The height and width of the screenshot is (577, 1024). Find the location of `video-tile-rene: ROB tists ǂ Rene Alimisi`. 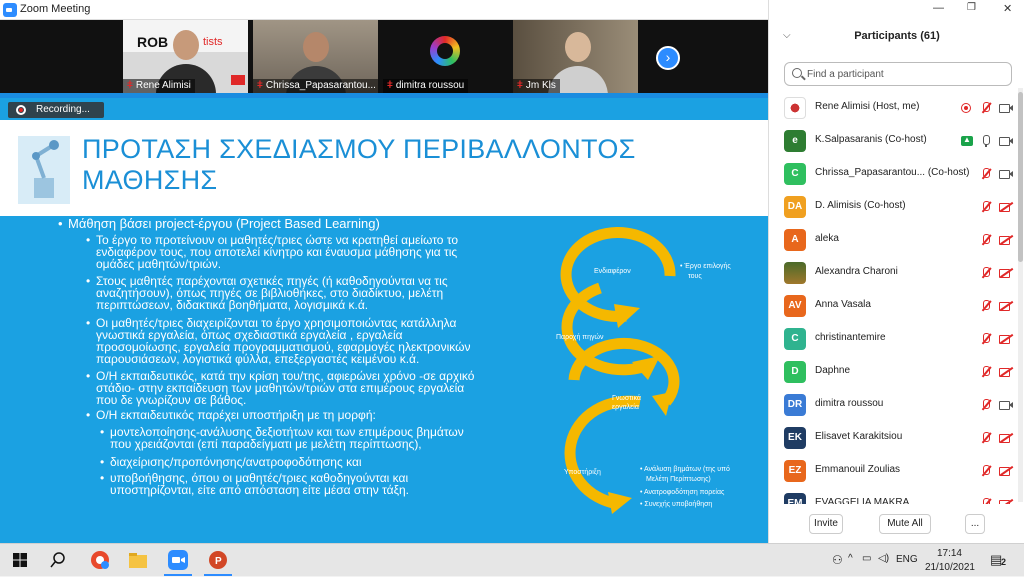

video-tile-rene: ROB tists ǂ Rene Alimisi is located at coordinates (185, 56).